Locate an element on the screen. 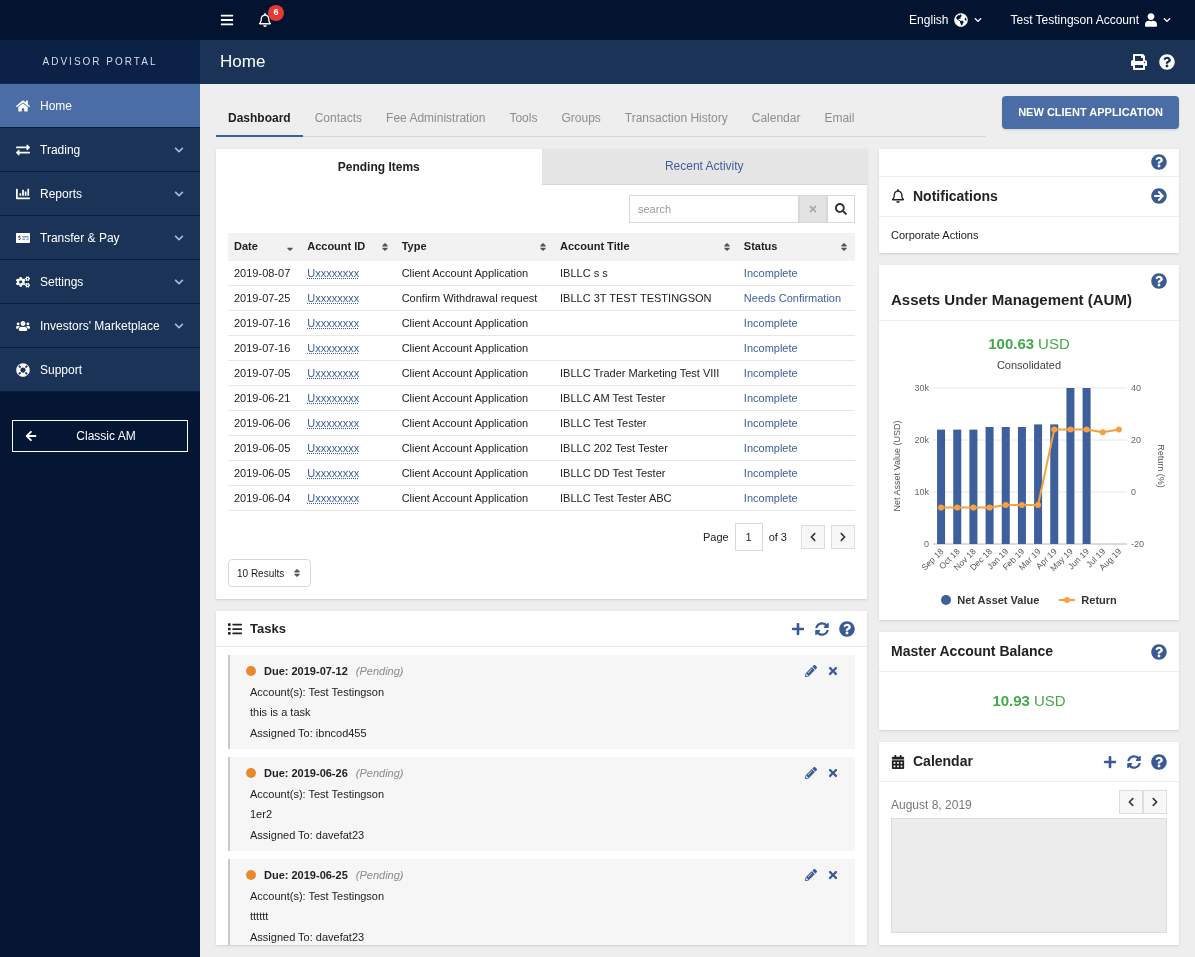 This screenshot has height=957, width=1195. column-header: Status is located at coordinates (796, 246).